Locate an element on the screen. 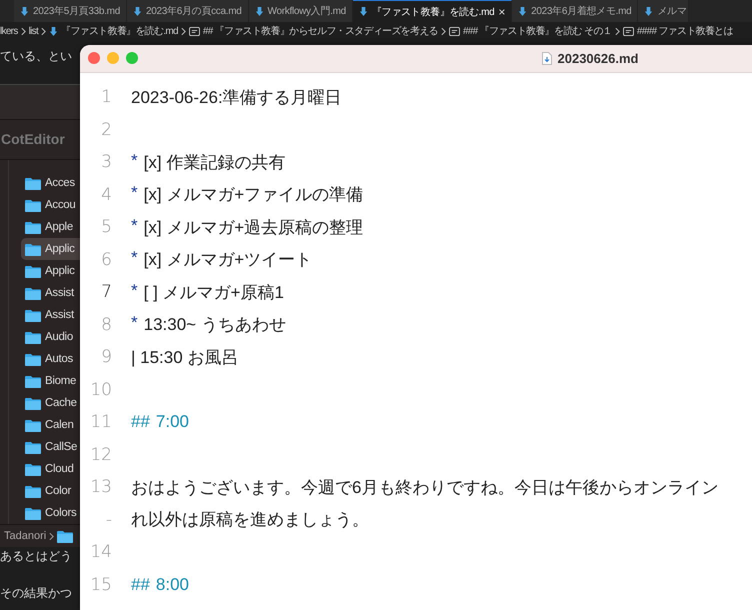  folder-item: Calen is located at coordinates (50, 425).